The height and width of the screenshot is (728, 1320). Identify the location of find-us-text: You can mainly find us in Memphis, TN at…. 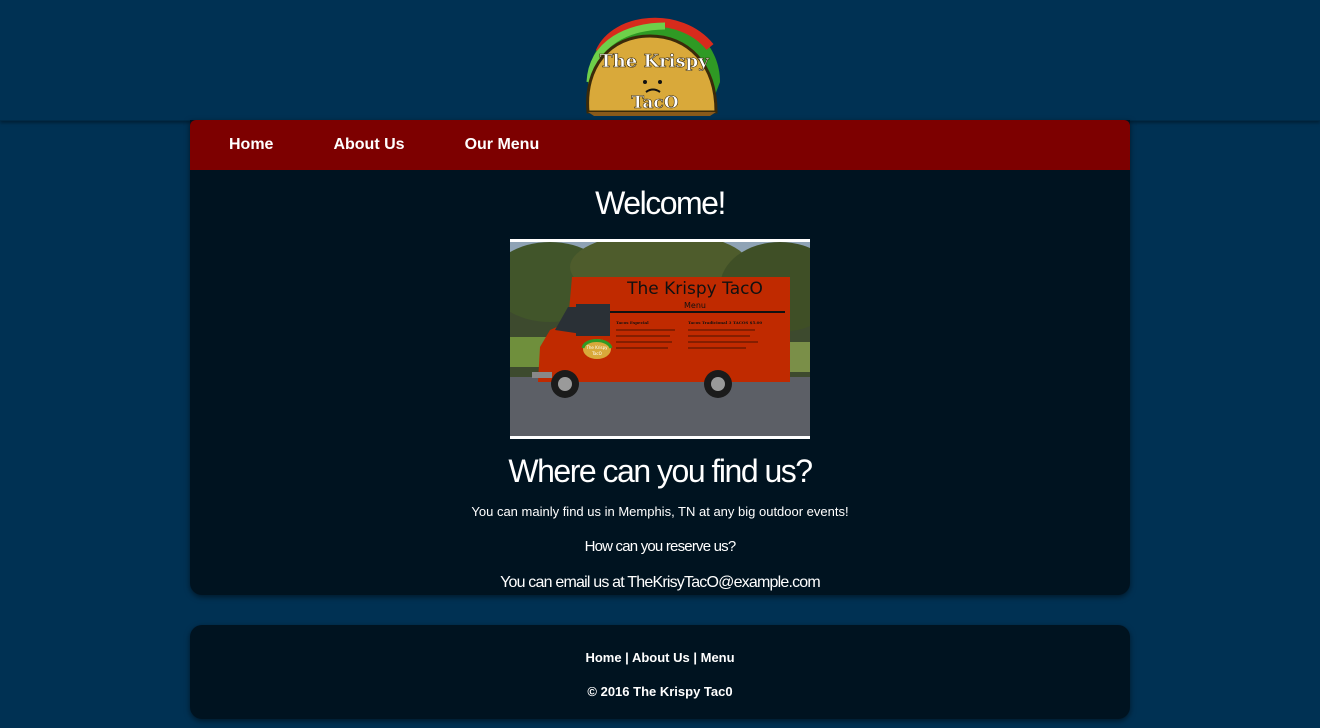
(660, 511).